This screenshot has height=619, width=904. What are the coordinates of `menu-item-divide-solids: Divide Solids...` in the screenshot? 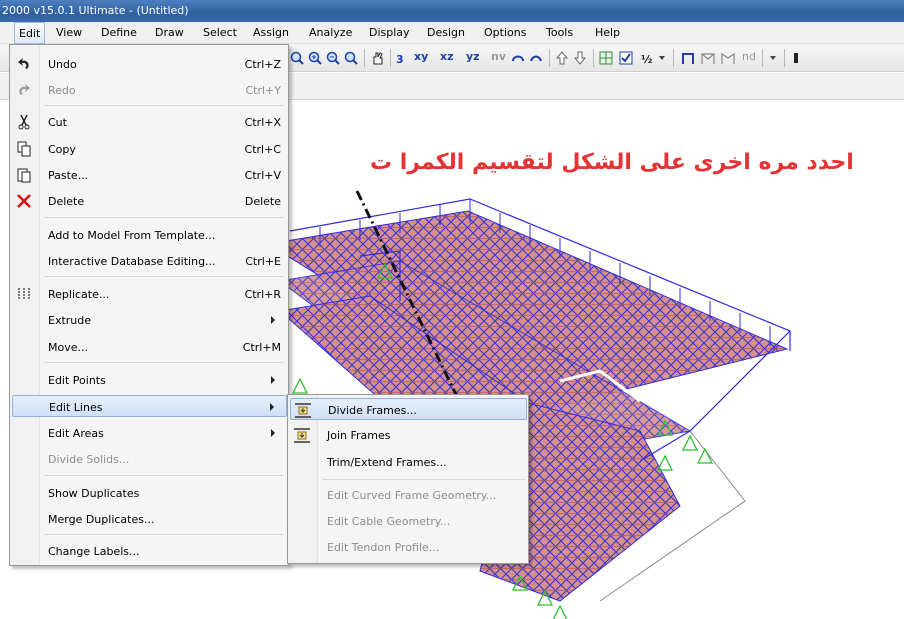 It's located at (149, 459).